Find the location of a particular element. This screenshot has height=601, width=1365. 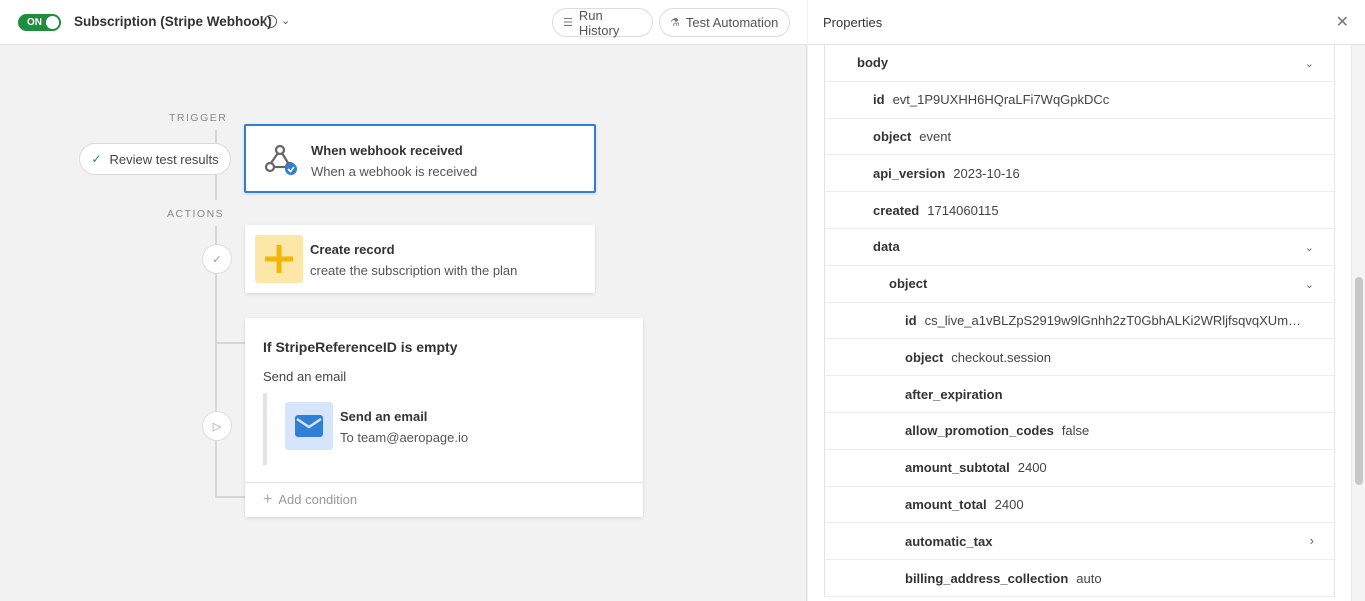

tree-row: api_version 2023-10-16 is located at coordinates (1079, 174).